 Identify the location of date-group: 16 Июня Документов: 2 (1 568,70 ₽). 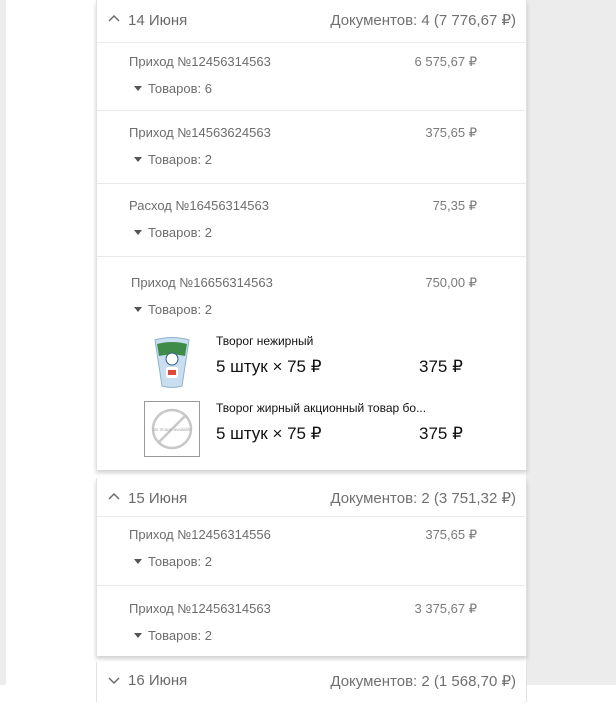
(311, 682).